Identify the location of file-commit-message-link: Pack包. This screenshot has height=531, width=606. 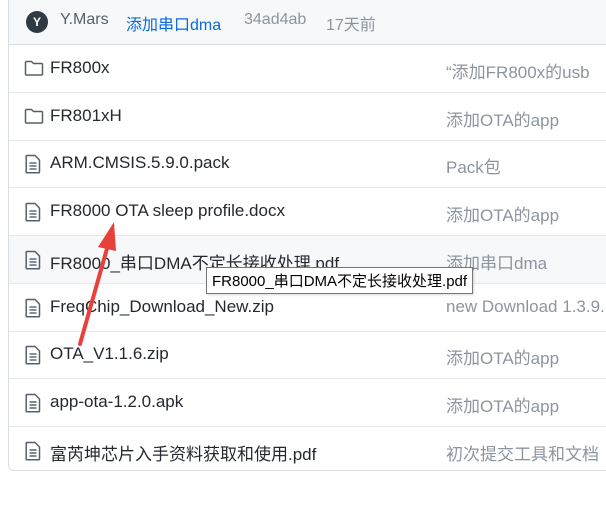
(473, 165).